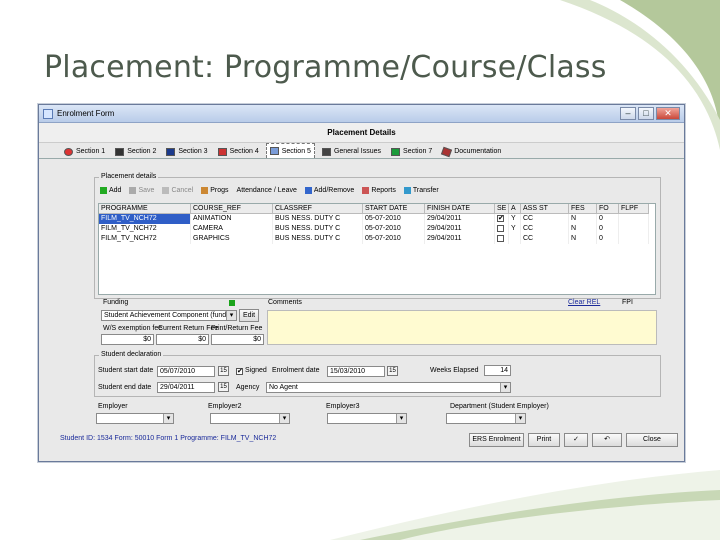 The height and width of the screenshot is (540, 720). Describe the element at coordinates (627, 302) in the screenshot. I see `fpi-label: FPI` at that location.